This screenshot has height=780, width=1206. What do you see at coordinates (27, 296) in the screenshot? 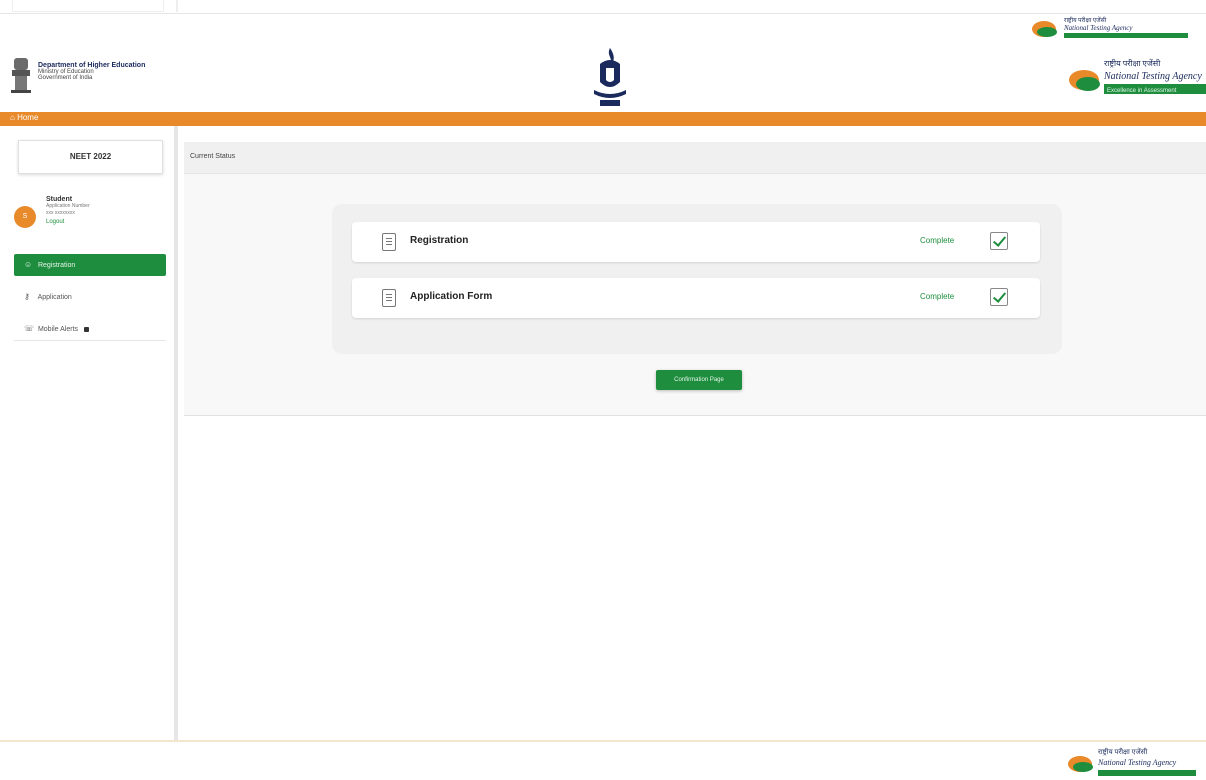
I see `key-icon: ⚷` at bounding box center [27, 296].